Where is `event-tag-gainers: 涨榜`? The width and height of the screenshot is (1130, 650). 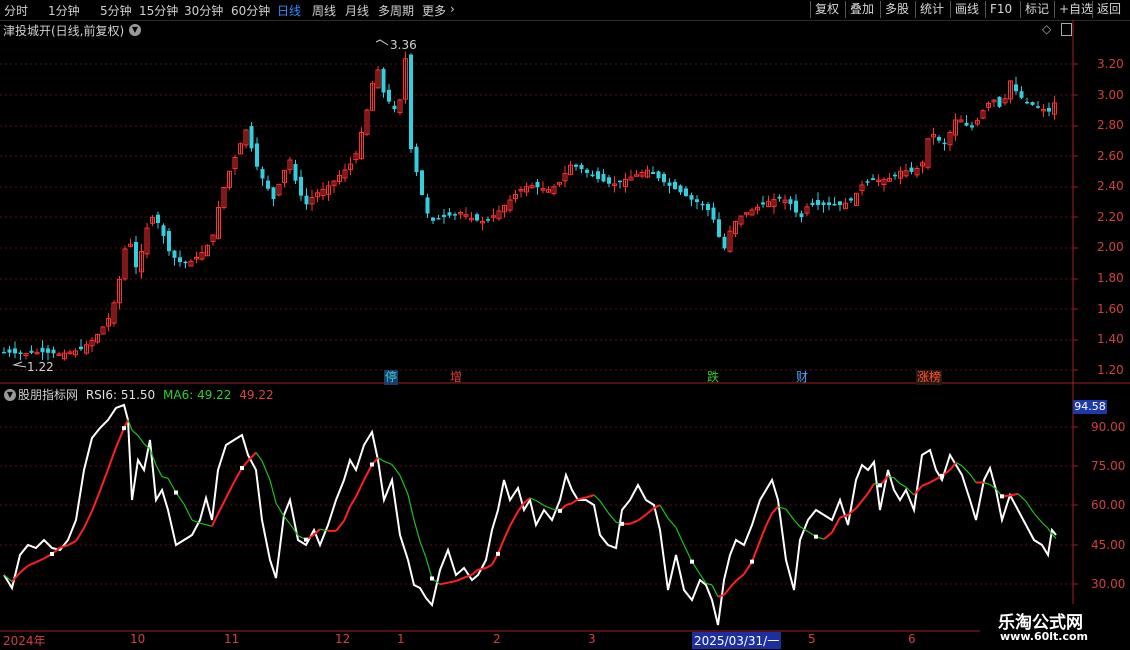 event-tag-gainers: 涨榜 is located at coordinates (929, 377).